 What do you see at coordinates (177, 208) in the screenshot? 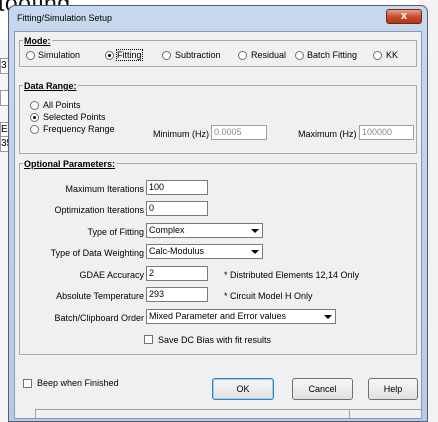
I see `opt-iterations-field: 0` at bounding box center [177, 208].